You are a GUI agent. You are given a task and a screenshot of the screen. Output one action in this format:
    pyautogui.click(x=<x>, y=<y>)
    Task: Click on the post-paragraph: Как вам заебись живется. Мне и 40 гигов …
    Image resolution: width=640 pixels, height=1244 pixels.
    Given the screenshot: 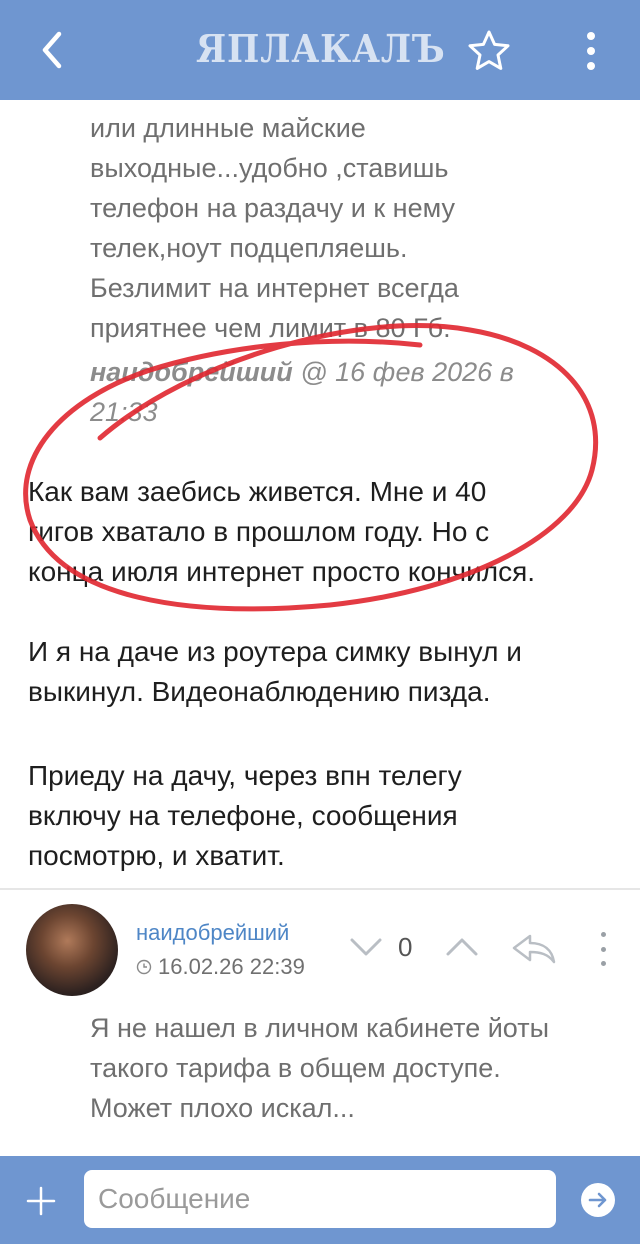 What is the action you would take?
    pyautogui.click(x=282, y=531)
    